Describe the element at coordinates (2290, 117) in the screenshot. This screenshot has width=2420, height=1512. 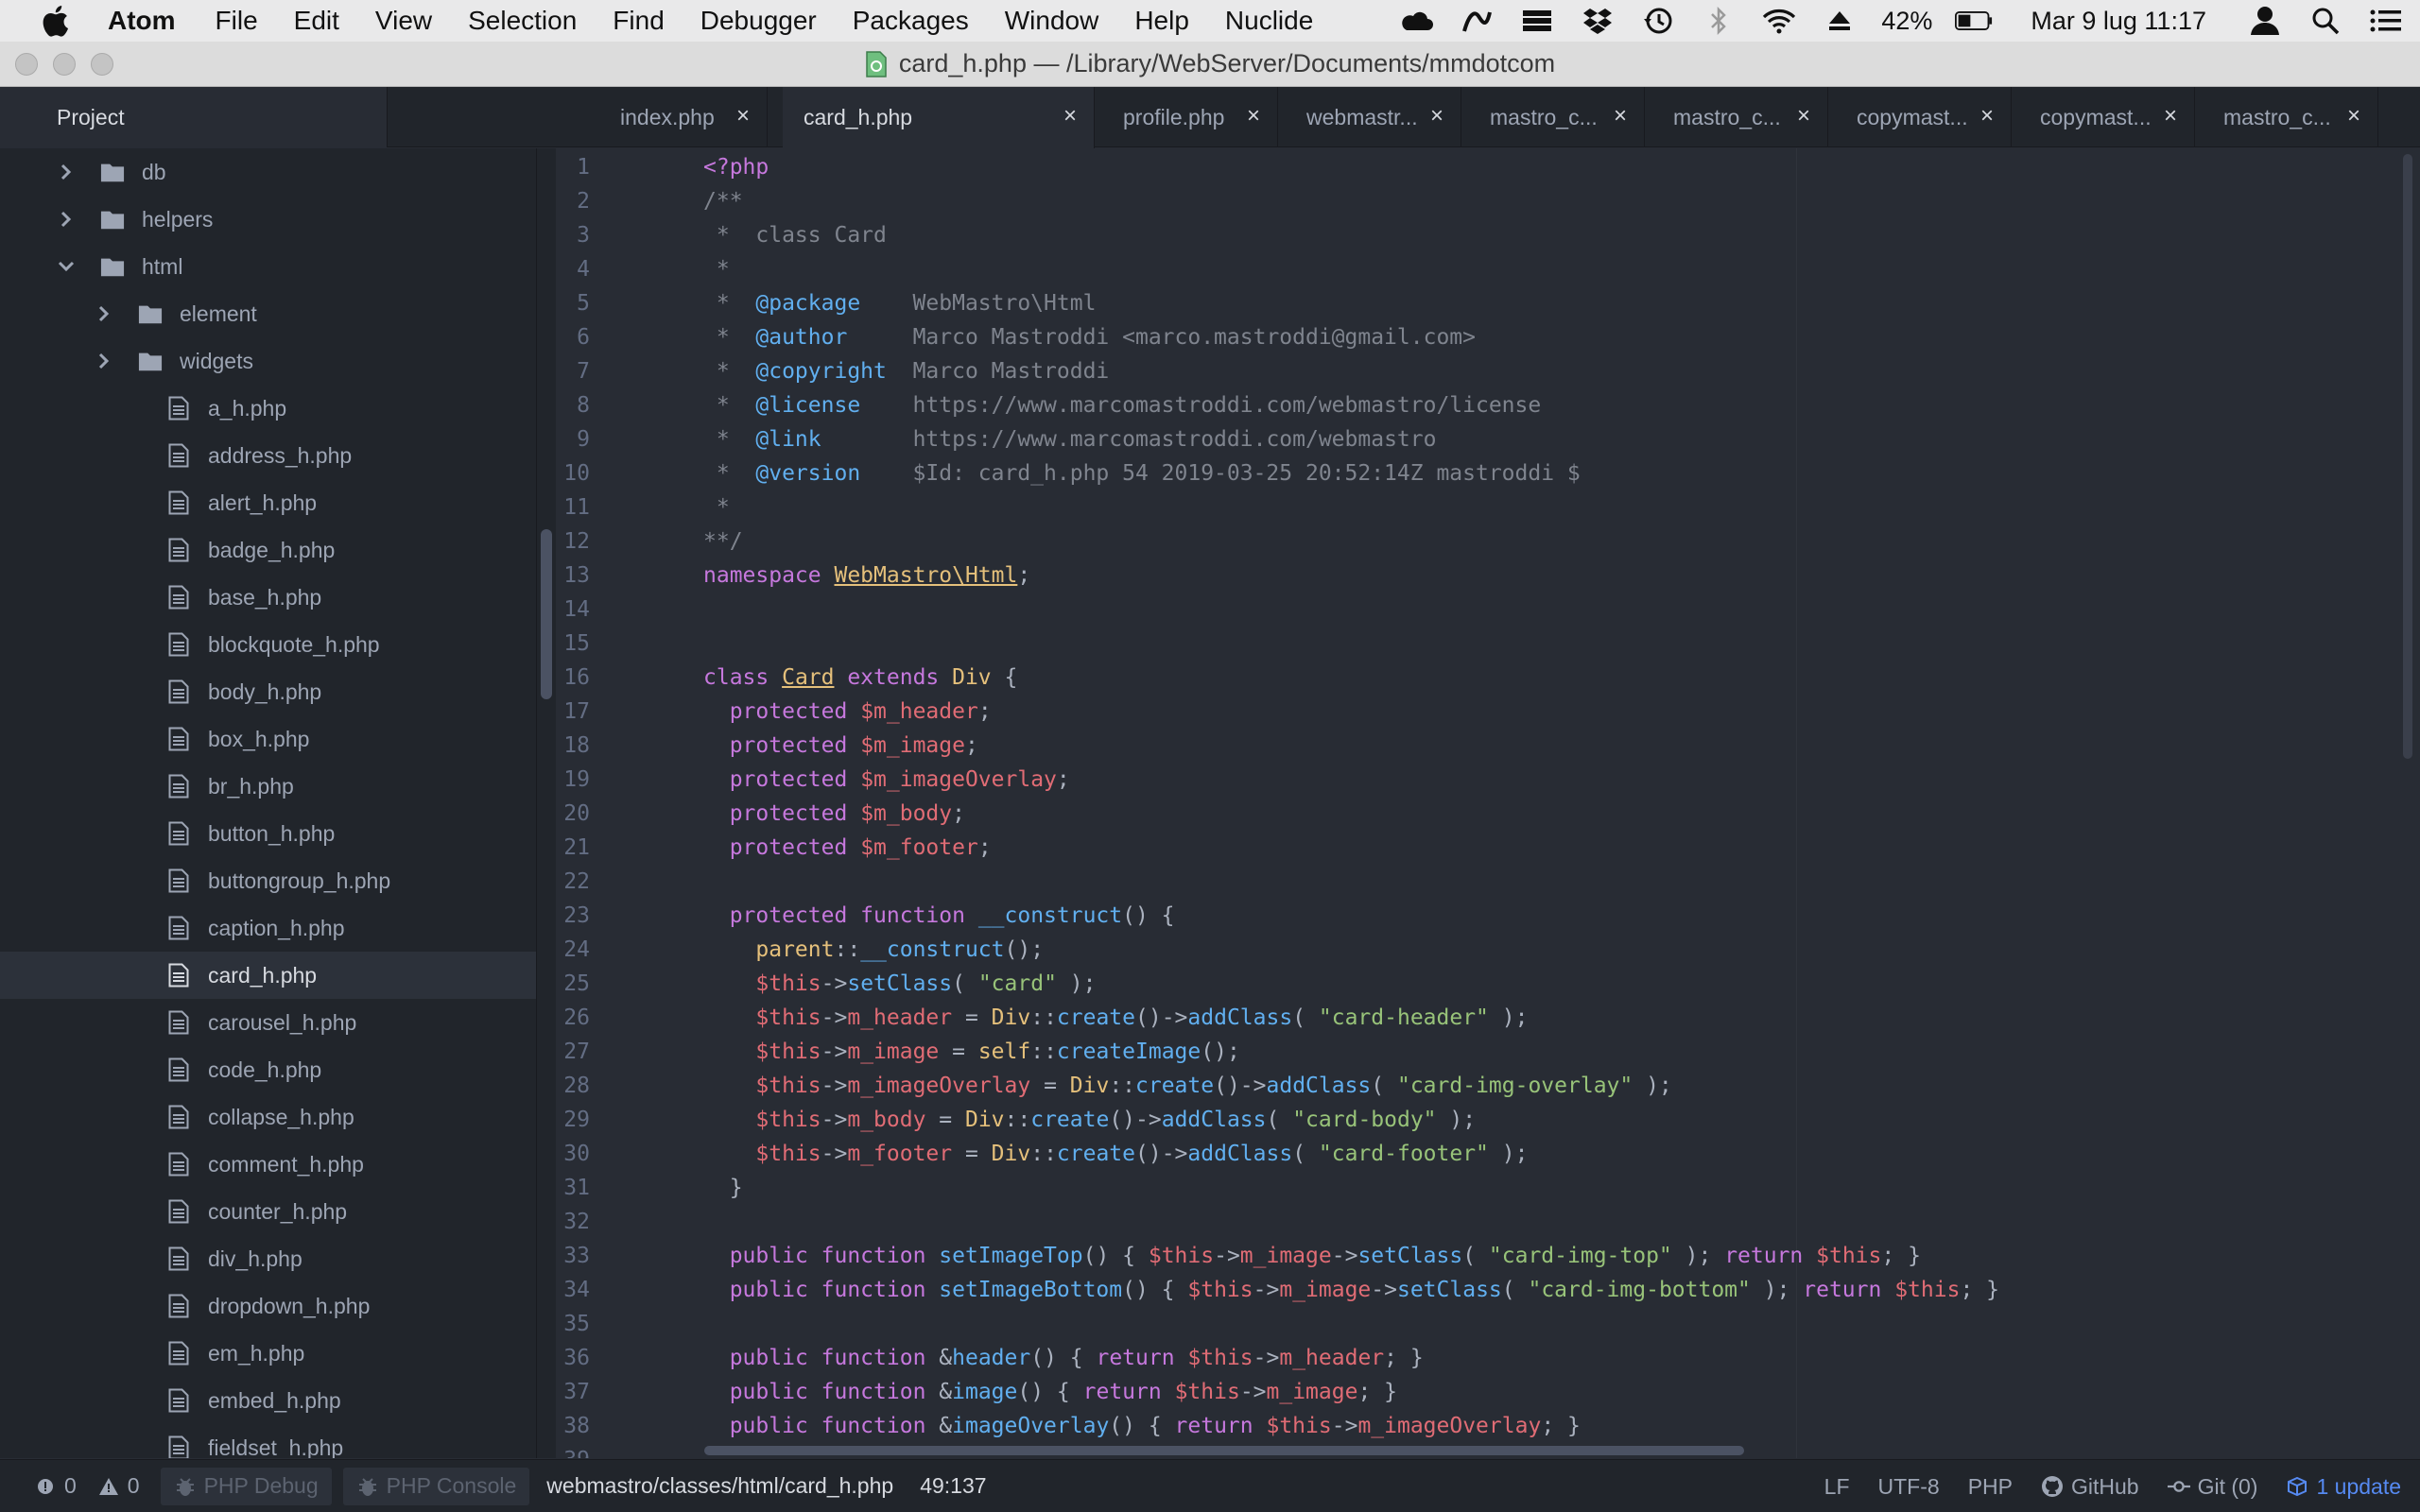
I see `tab-mastro-c-3: mastro_c... ×` at that location.